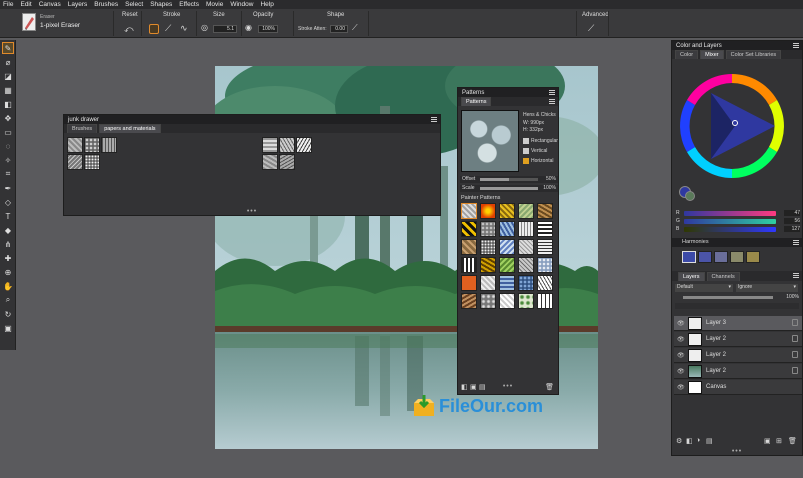 The height and width of the screenshot is (478, 803). What do you see at coordinates (712, 54) in the screenshot?
I see `tab-mixer: Mixer` at bounding box center [712, 54].